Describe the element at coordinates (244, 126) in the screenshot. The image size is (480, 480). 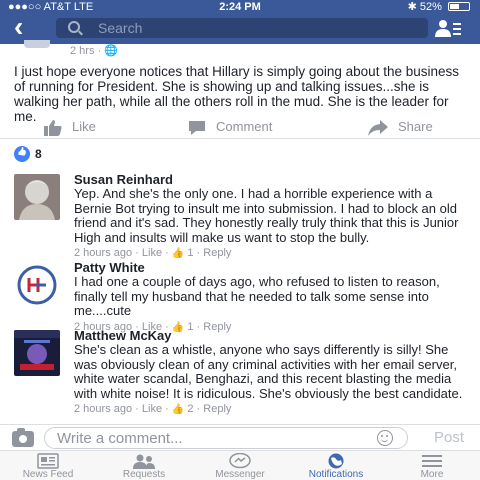
I see `comment-label: Comment` at that location.